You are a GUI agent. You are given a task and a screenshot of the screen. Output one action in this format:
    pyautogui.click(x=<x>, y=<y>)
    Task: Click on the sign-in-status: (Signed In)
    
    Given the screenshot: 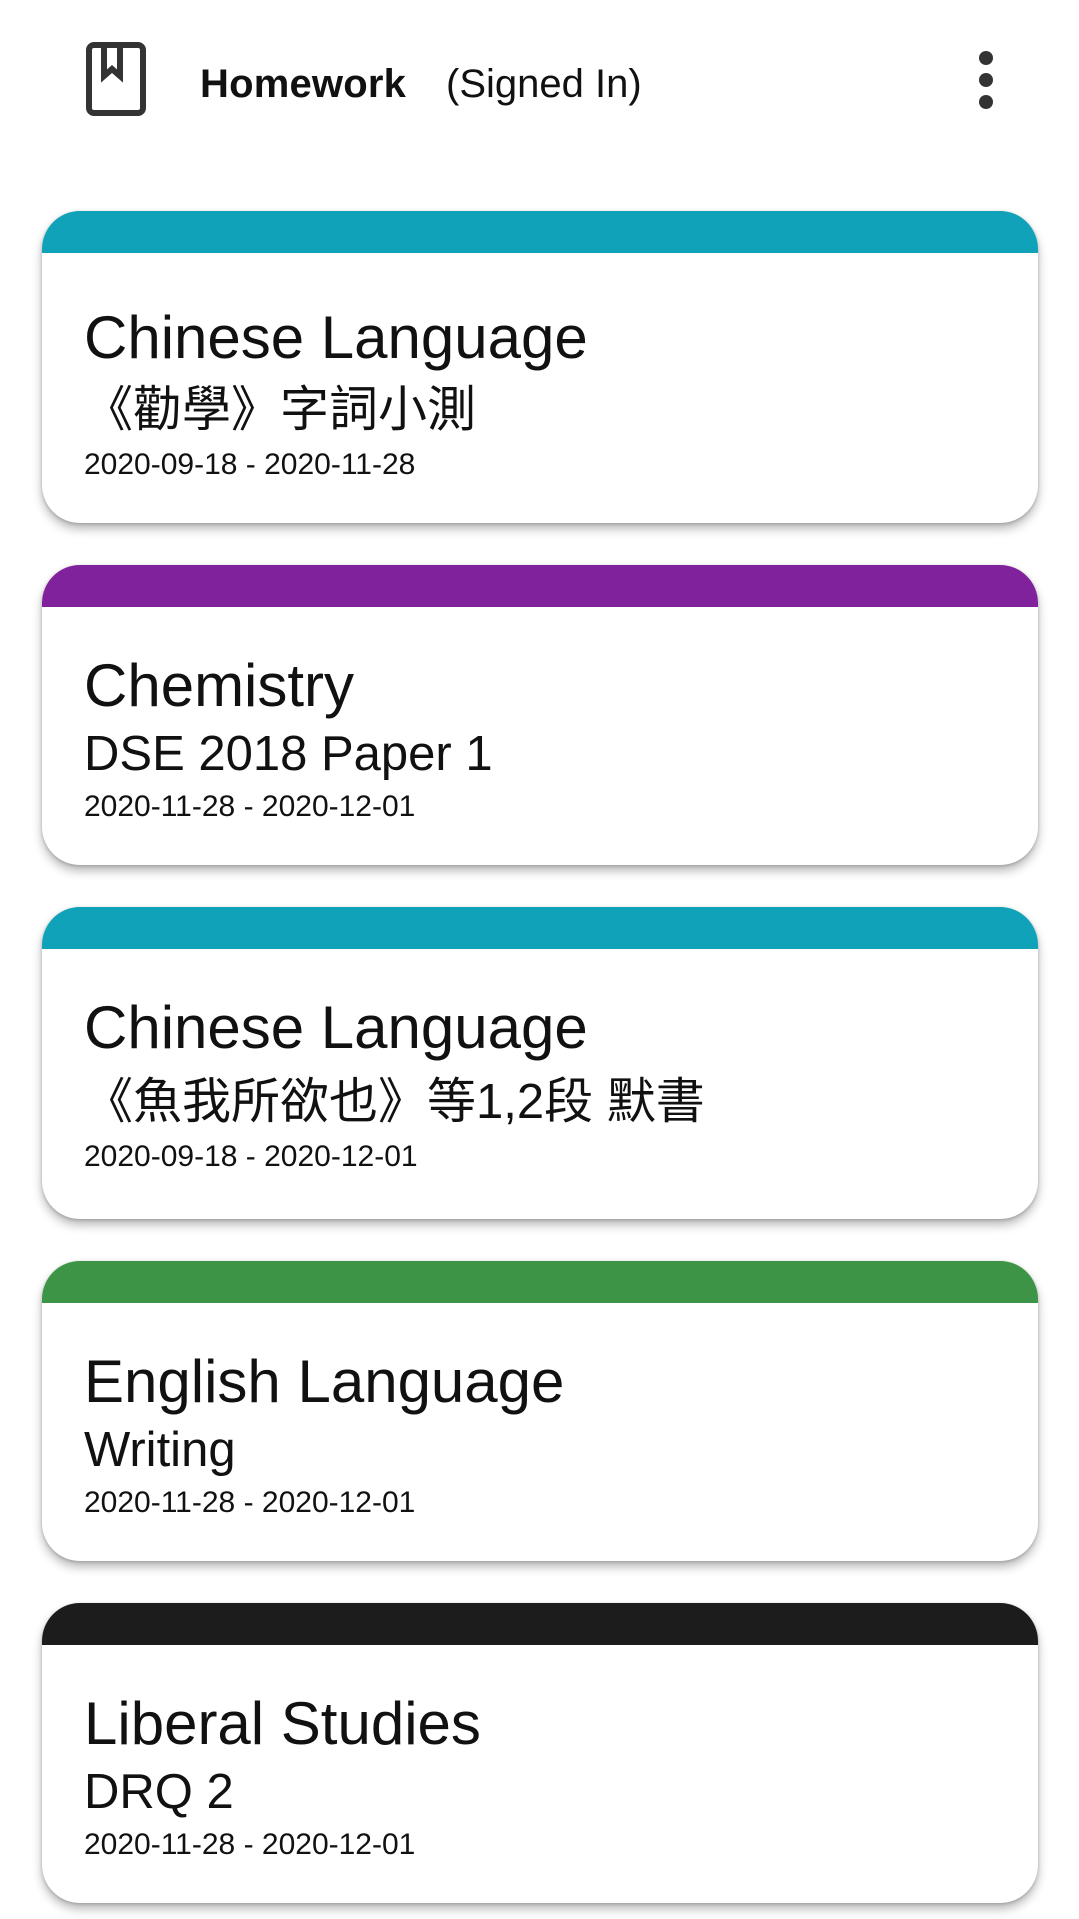 What is the action you would take?
    pyautogui.click(x=544, y=84)
    